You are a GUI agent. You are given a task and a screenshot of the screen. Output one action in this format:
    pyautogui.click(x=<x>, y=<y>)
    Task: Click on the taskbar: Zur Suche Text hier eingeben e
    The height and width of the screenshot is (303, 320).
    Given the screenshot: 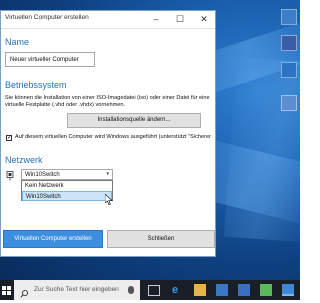 What is the action you would take?
    pyautogui.click(x=150, y=290)
    